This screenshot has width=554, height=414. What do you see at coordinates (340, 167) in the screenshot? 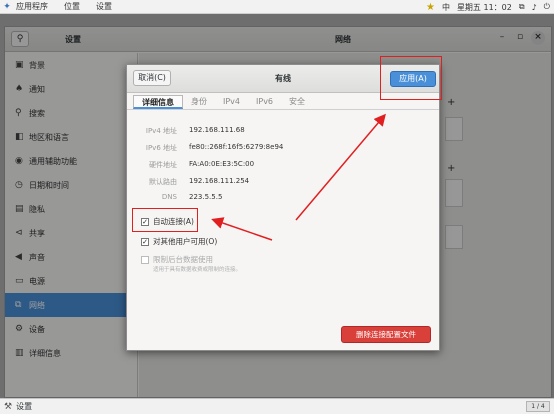
I see `arrow-to-apply` at bounding box center [340, 167].